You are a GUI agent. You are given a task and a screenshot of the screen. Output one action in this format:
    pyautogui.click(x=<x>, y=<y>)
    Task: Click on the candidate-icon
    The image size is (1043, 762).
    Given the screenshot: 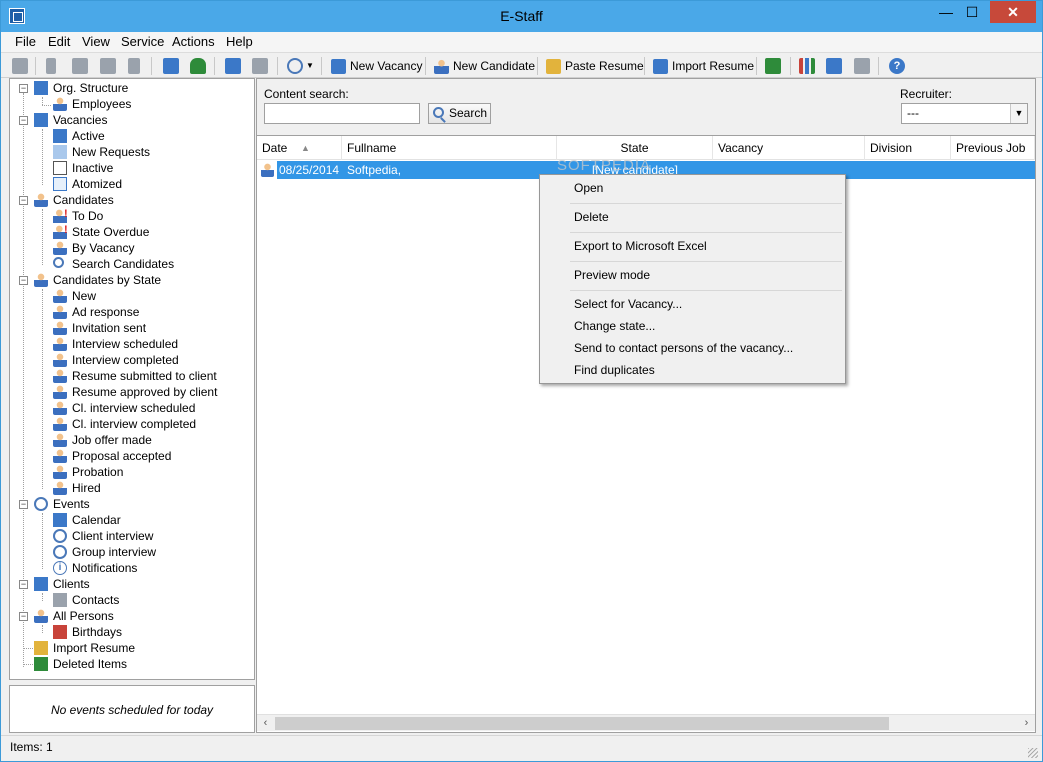 What is the action you would take?
    pyautogui.click(x=441, y=66)
    